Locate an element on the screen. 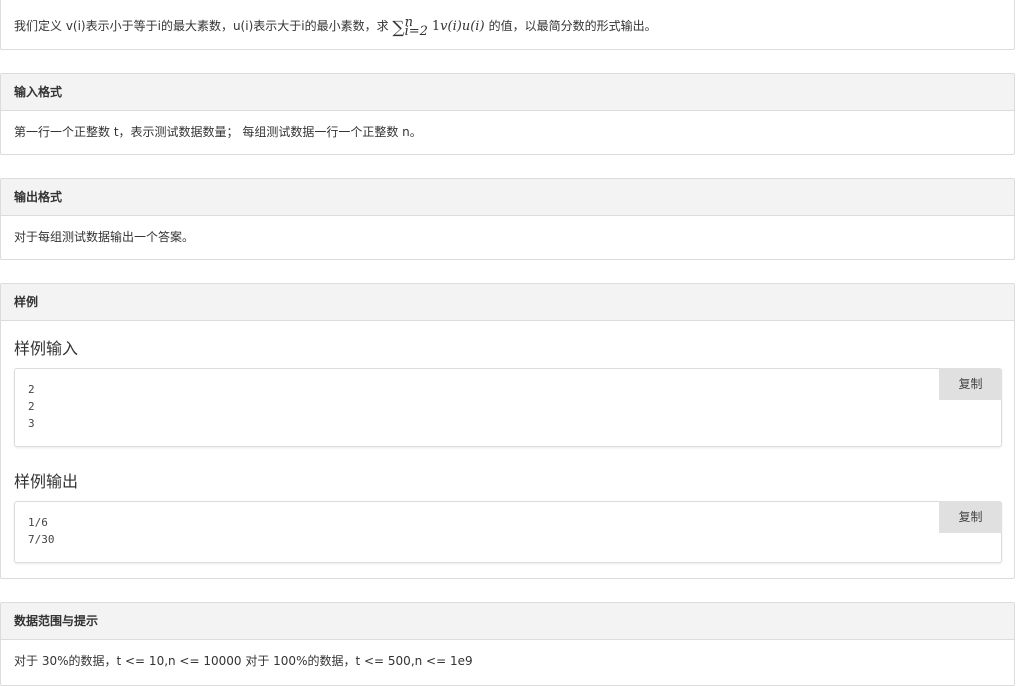 Image resolution: width=1016 pixels, height=686 pixels. hints-title: 数据范围与提示 is located at coordinates (507, 621).